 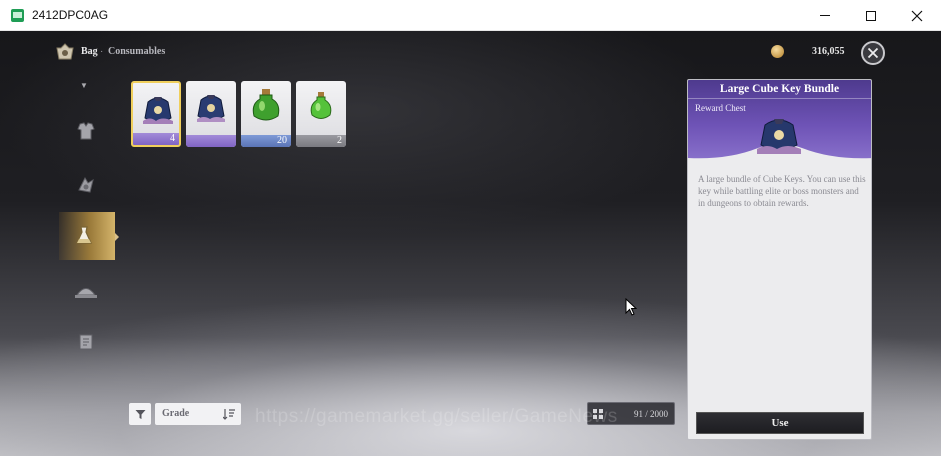 What do you see at coordinates (282, 140) in the screenshot?
I see `item-count: 20` at bounding box center [282, 140].